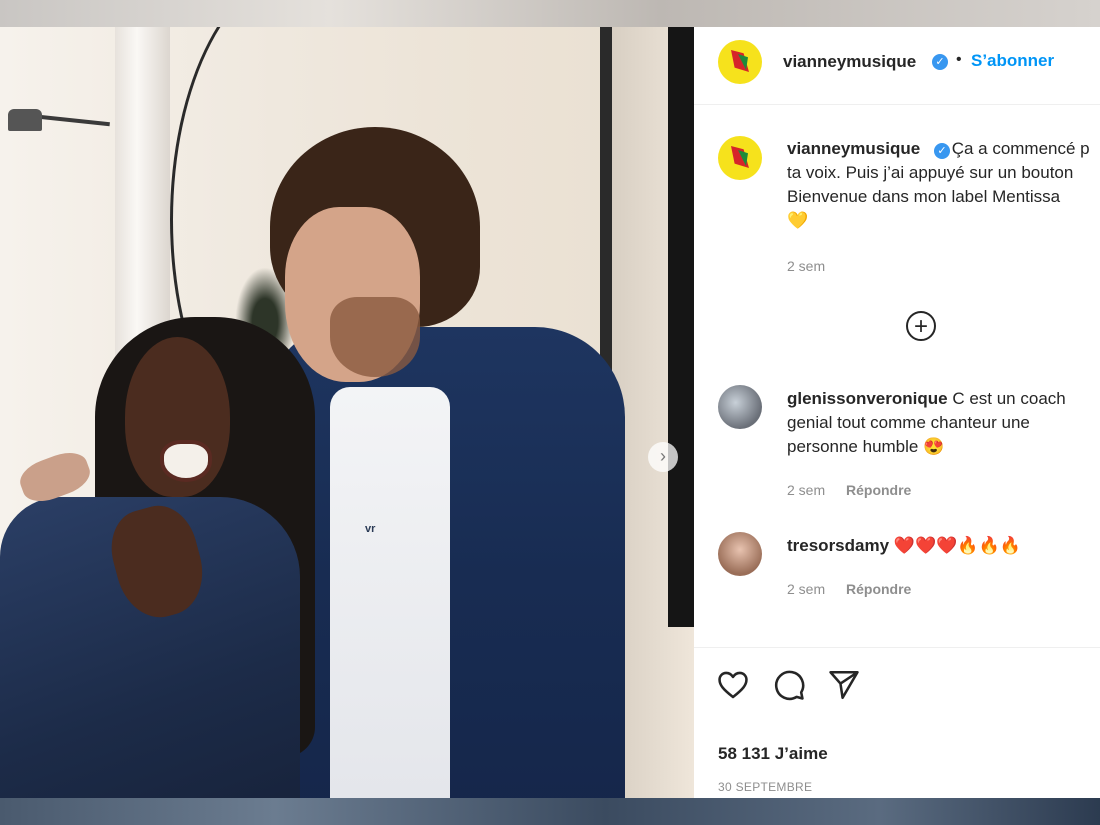 Image resolution: width=1100 pixels, height=825 pixels. I want to click on post-actions: 58 131 J’aime 30 SEPTEMBRE, so click(897, 722).